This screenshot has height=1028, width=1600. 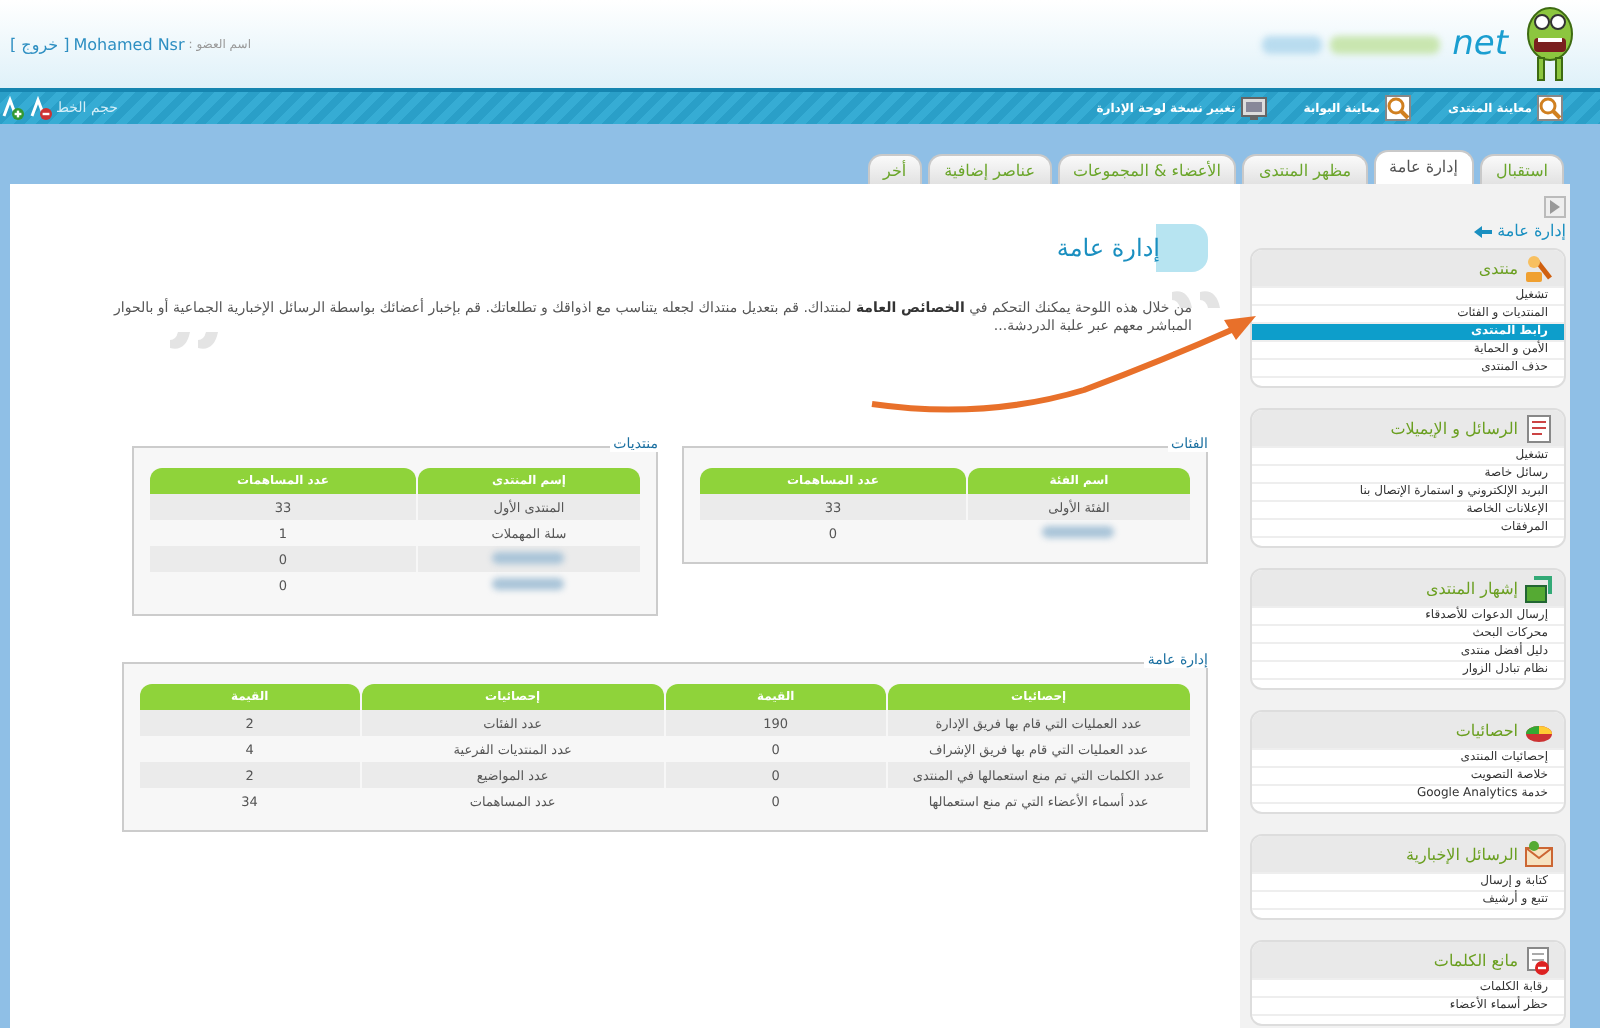 I want to click on arrow-left-icon, so click(x=1482, y=231).